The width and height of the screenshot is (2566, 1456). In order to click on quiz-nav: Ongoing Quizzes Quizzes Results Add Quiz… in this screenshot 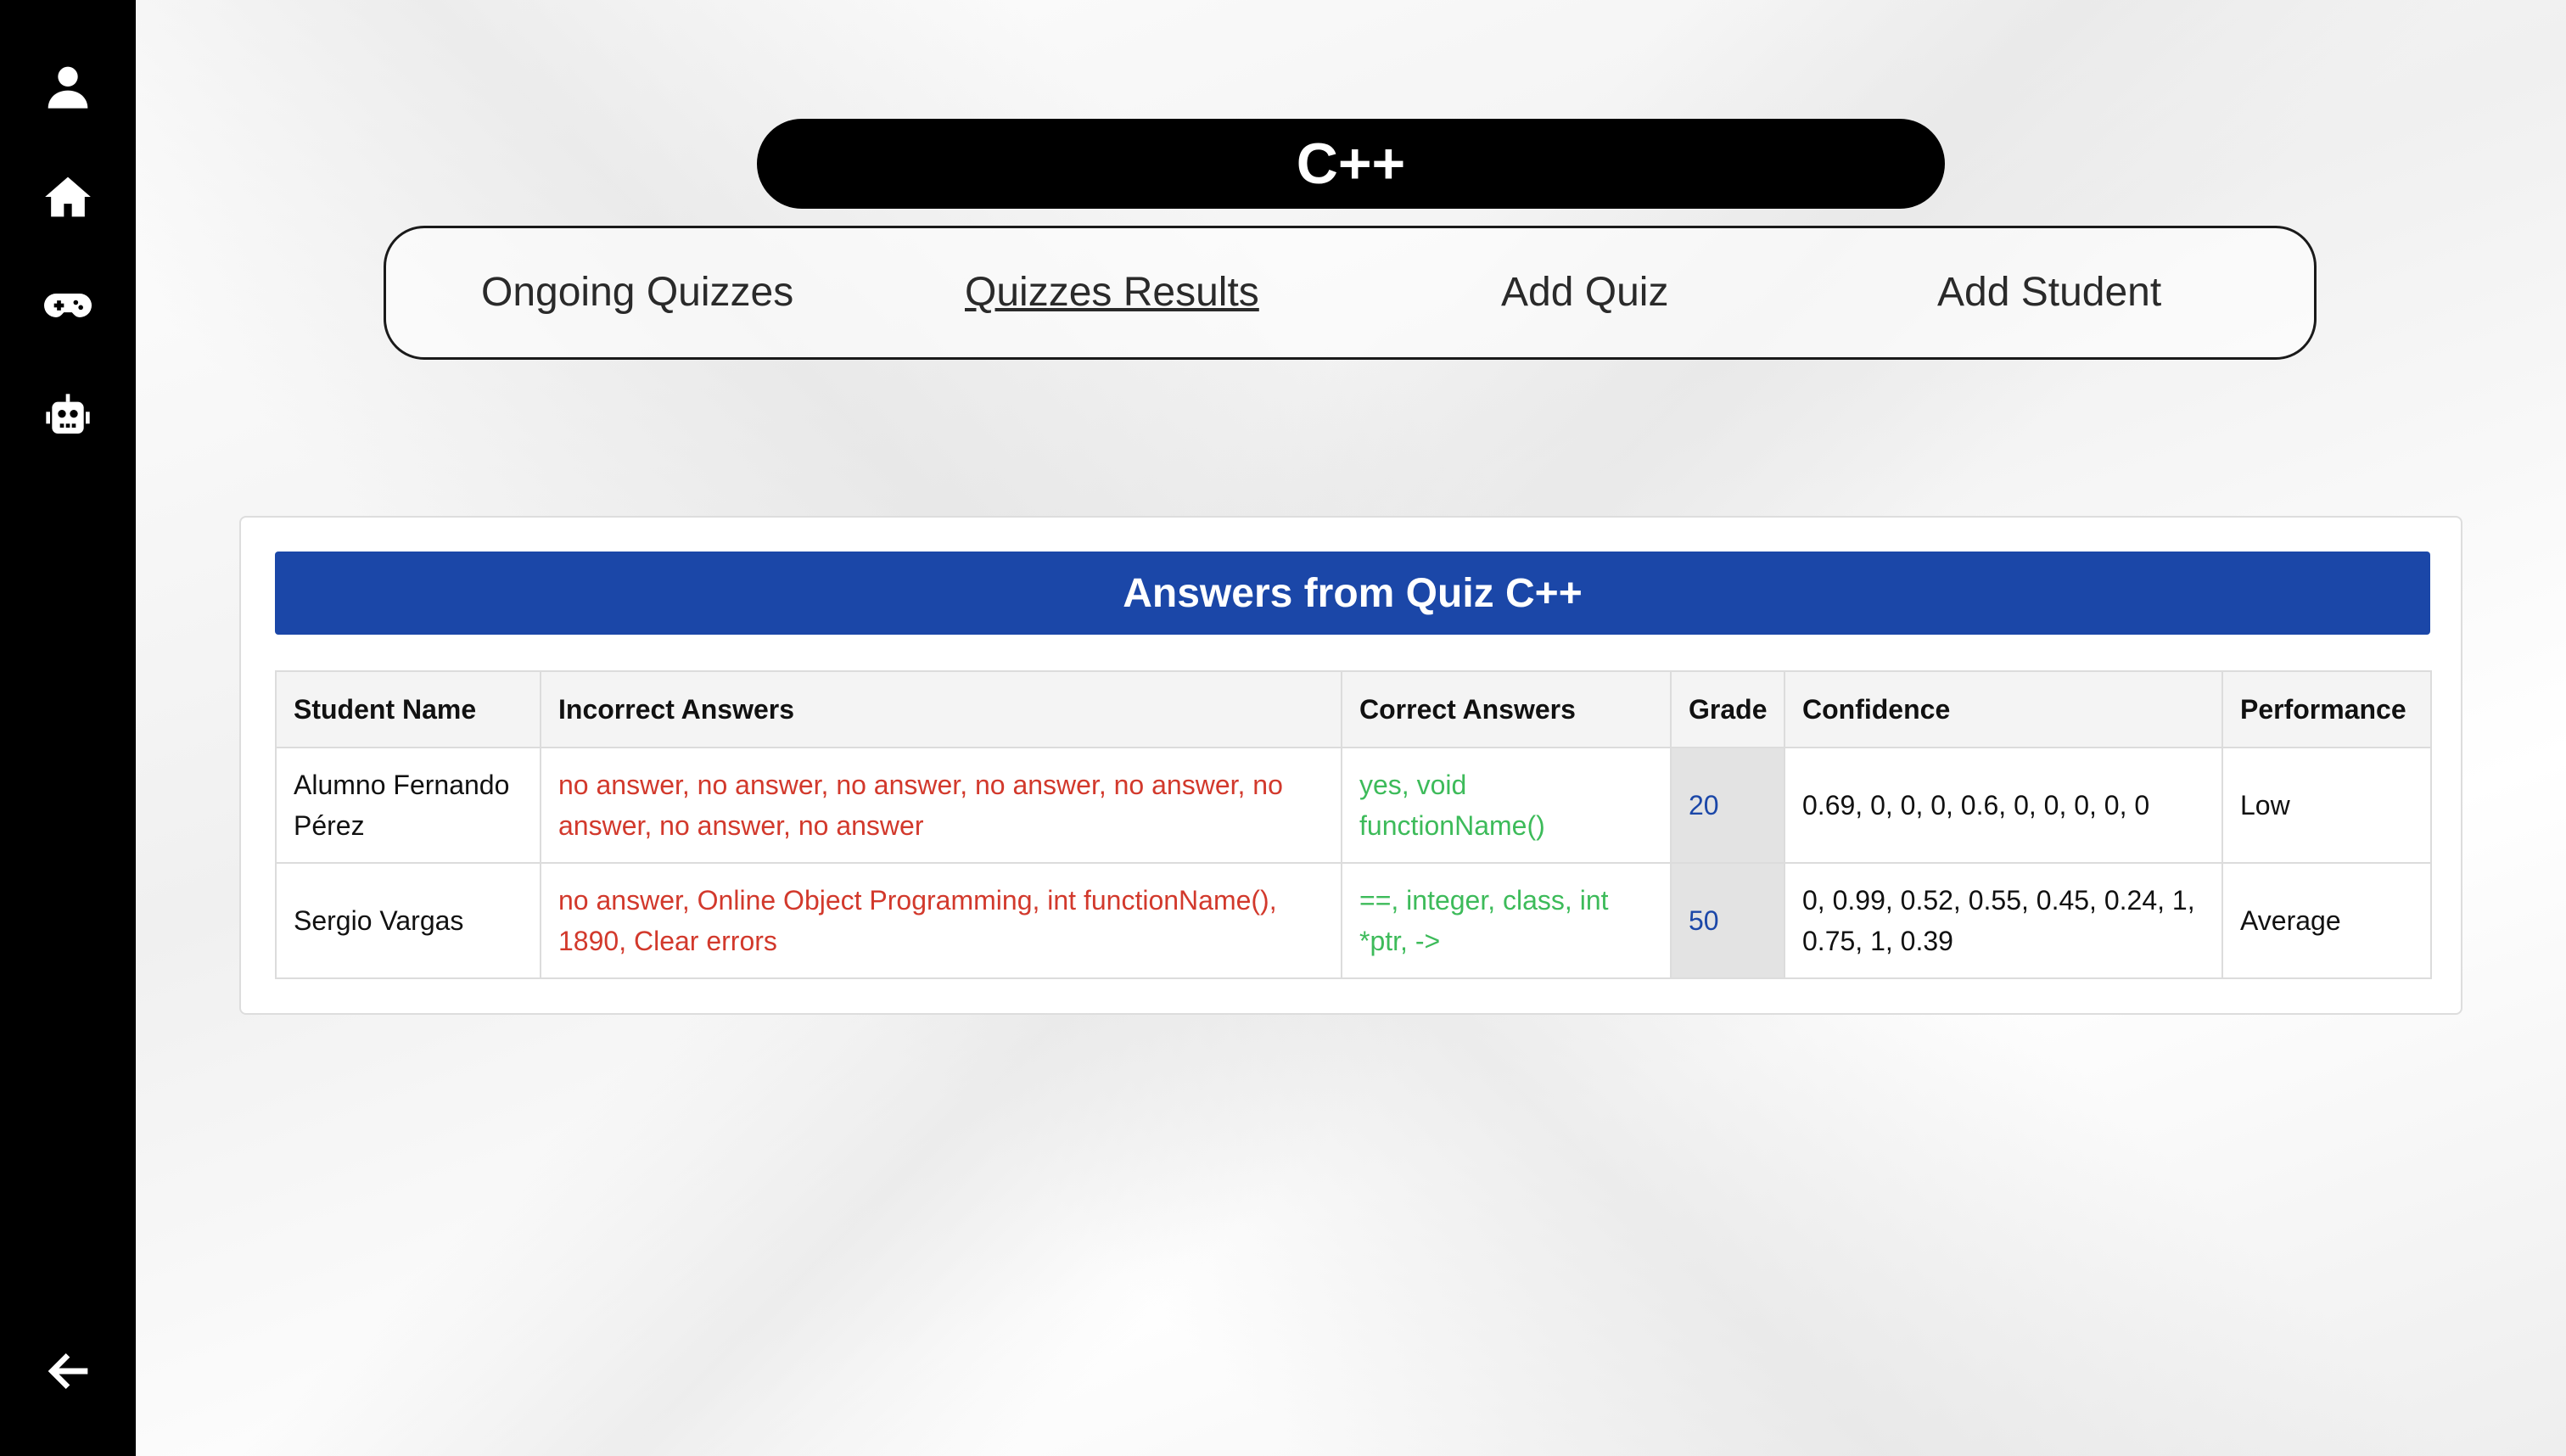, I will do `click(1350, 293)`.